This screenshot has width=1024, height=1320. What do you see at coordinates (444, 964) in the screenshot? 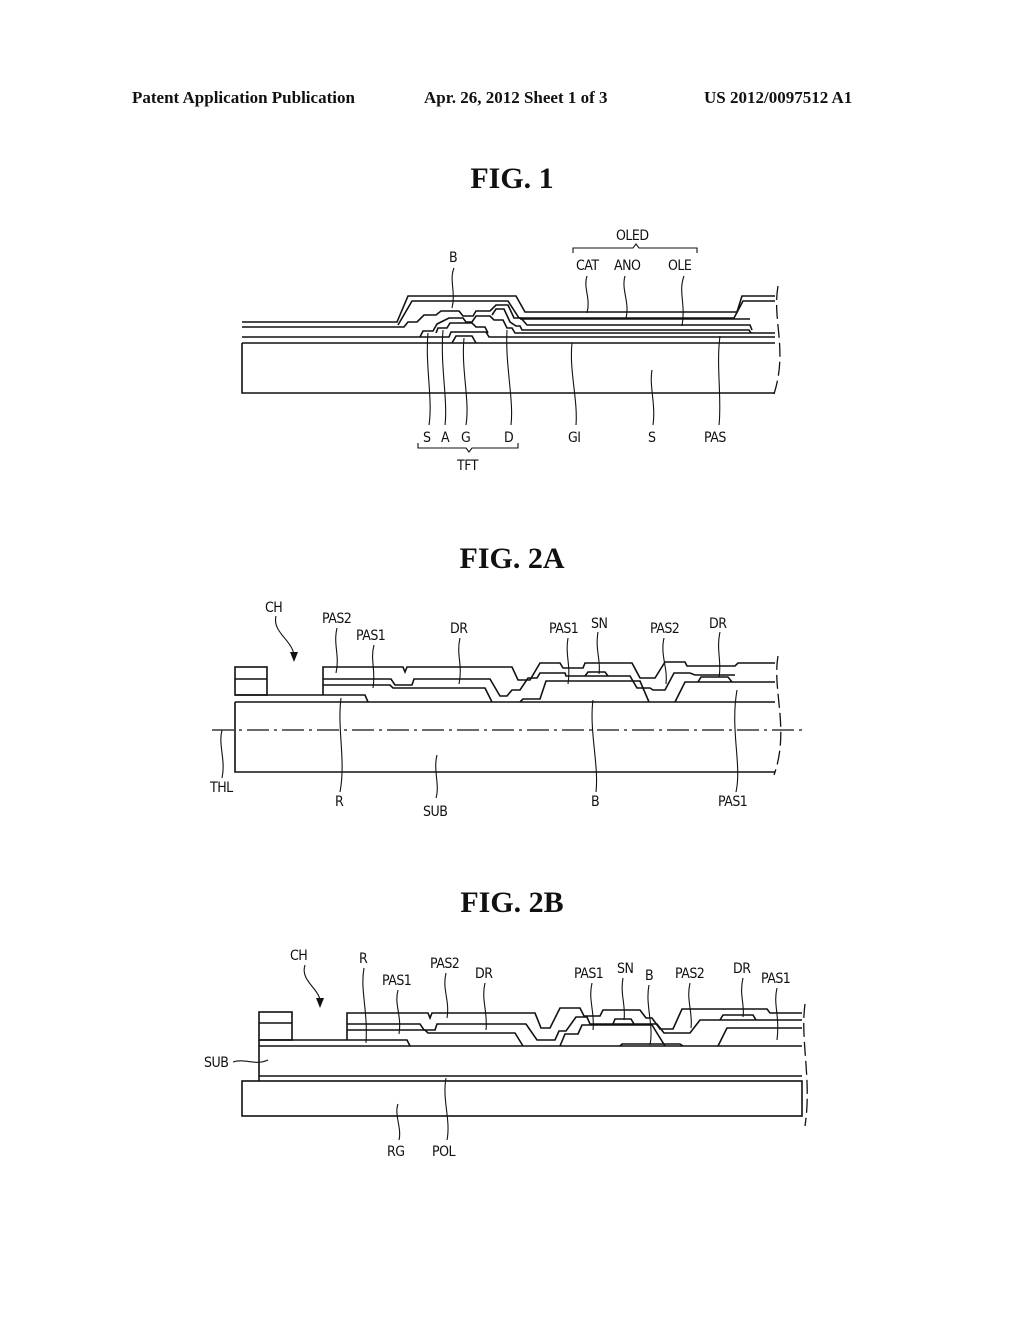
I see `fig2b-label-pas2-left: PAS2` at bounding box center [444, 964].